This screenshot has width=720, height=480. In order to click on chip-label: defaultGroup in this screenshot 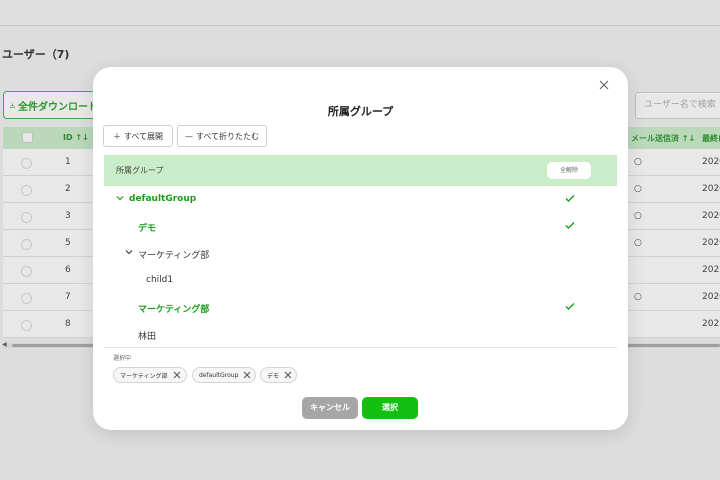, I will do `click(219, 375)`.